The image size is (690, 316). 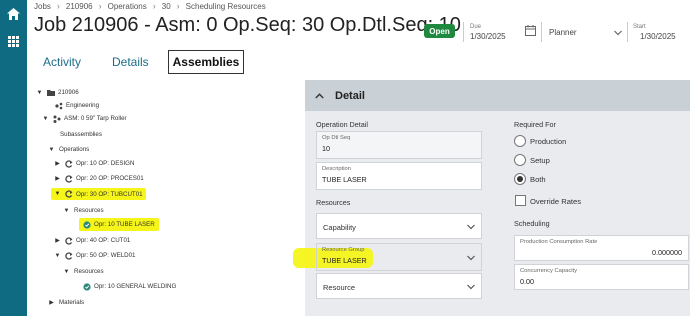 I want to click on breadcrumb-job: 210906, so click(x=79, y=6).